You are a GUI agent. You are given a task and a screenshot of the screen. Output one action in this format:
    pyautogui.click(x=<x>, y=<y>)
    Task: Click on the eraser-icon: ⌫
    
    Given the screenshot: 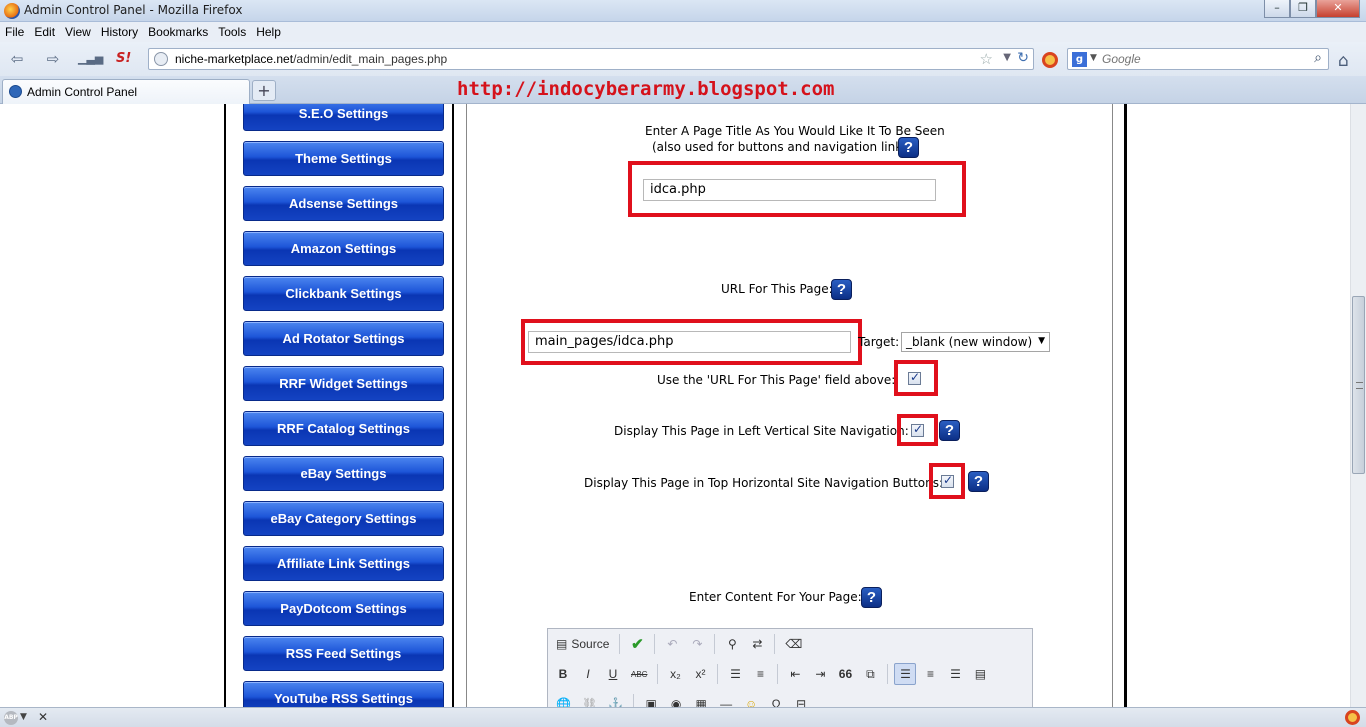 What is the action you would take?
    pyautogui.click(x=793, y=644)
    